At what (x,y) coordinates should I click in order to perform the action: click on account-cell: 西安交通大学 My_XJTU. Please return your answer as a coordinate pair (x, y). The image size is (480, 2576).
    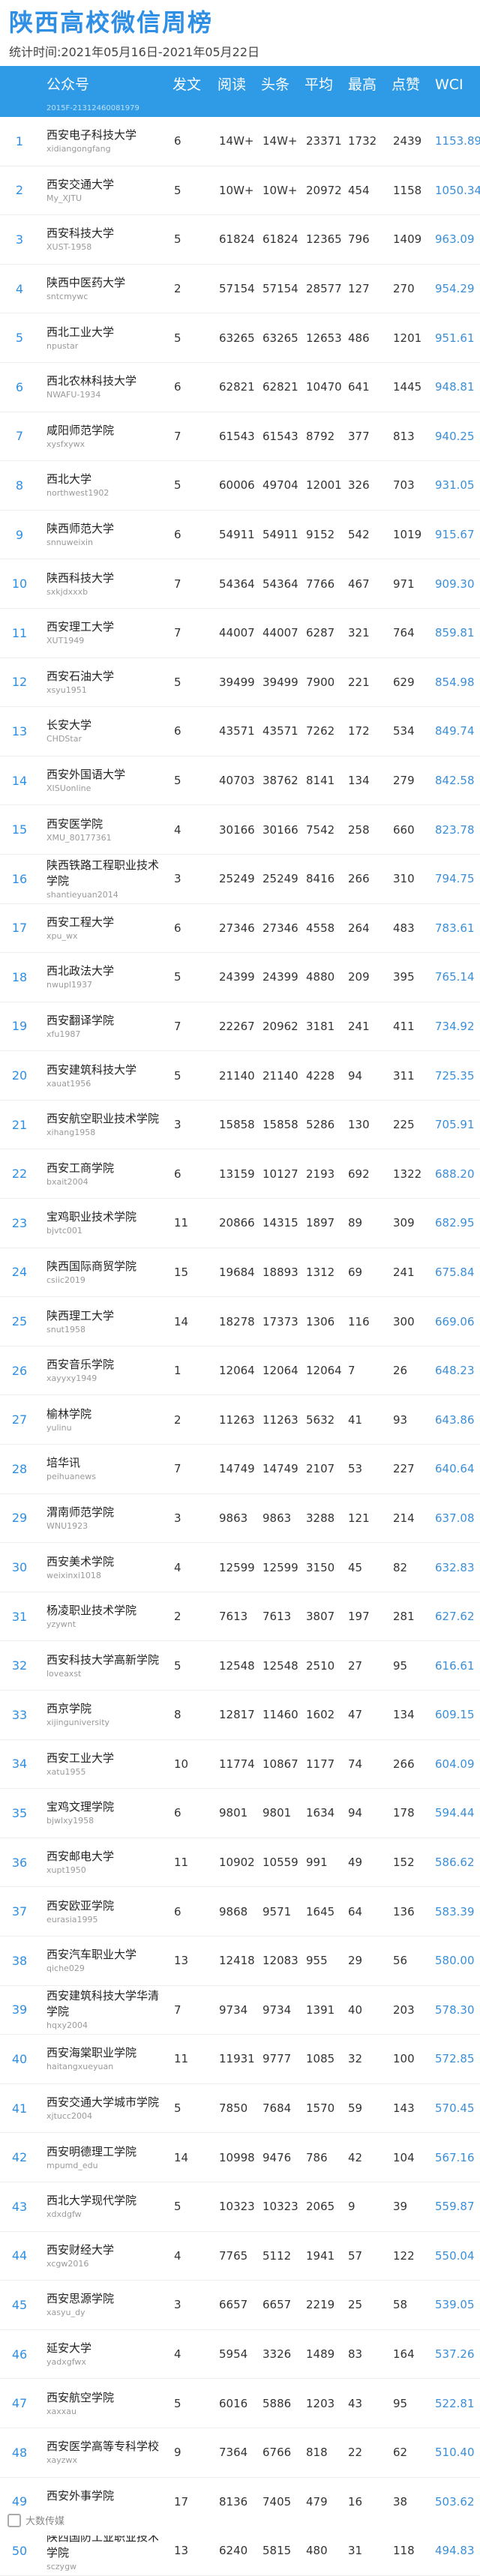
    Looking at the image, I should click on (102, 191).